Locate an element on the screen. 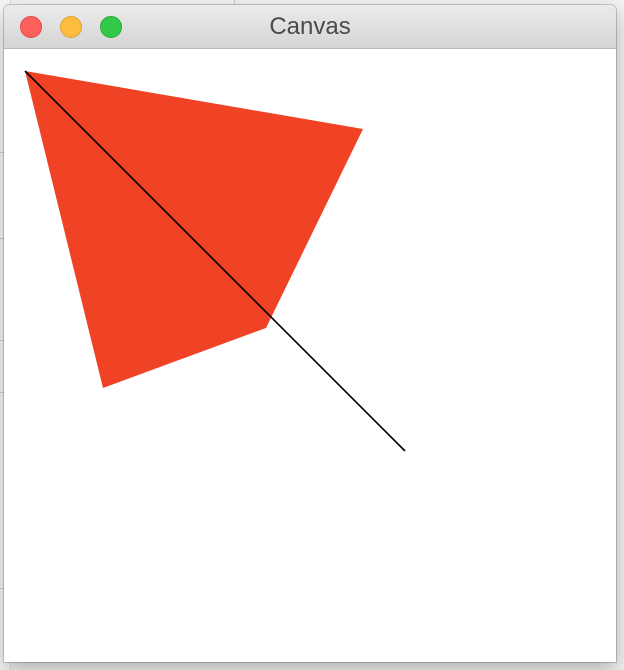 This screenshot has height=670, width=624. window-title: Canvas is located at coordinates (310, 26).